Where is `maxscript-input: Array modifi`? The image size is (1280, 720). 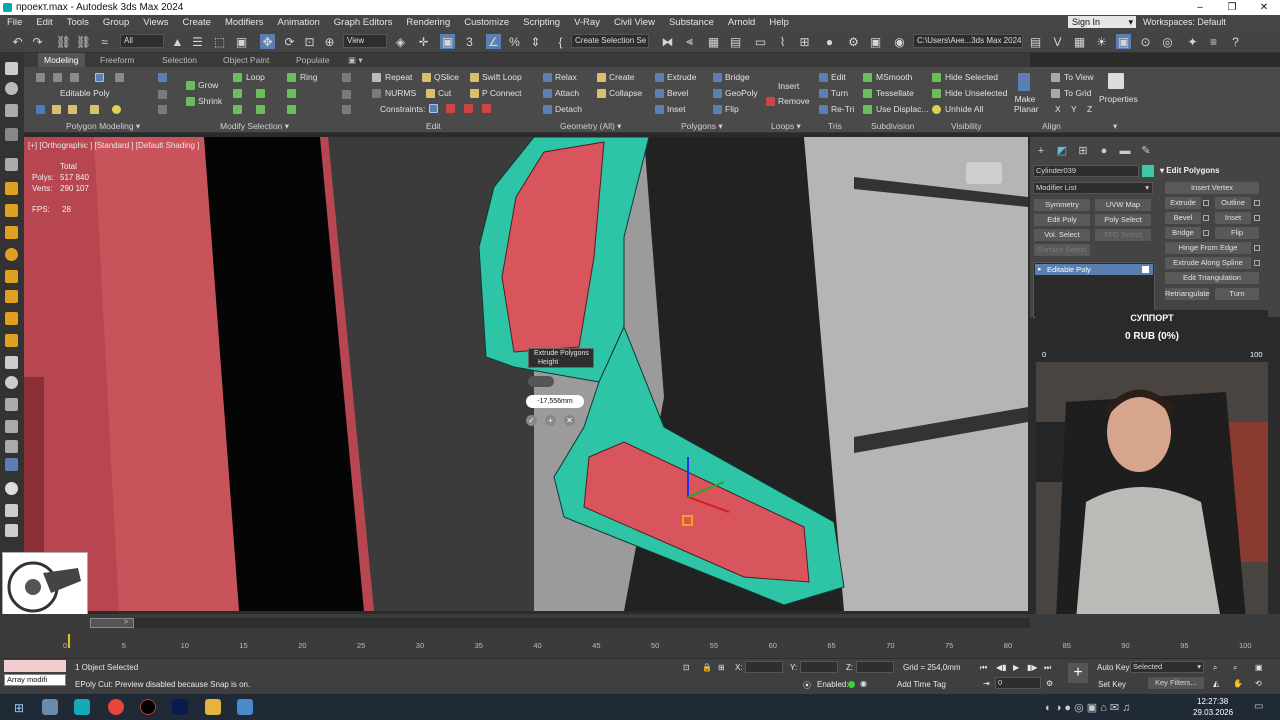
maxscript-input: Array modifi is located at coordinates (35, 680).